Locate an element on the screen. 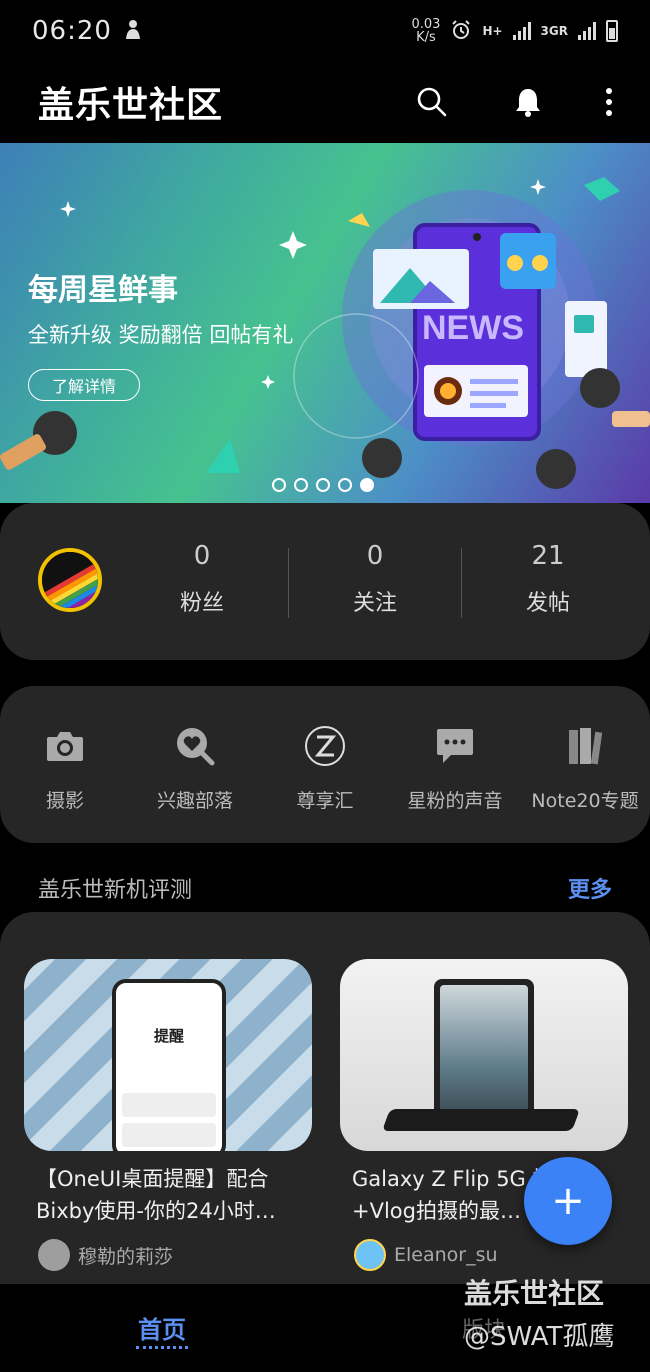  add-post-button: + is located at coordinates (568, 1201).